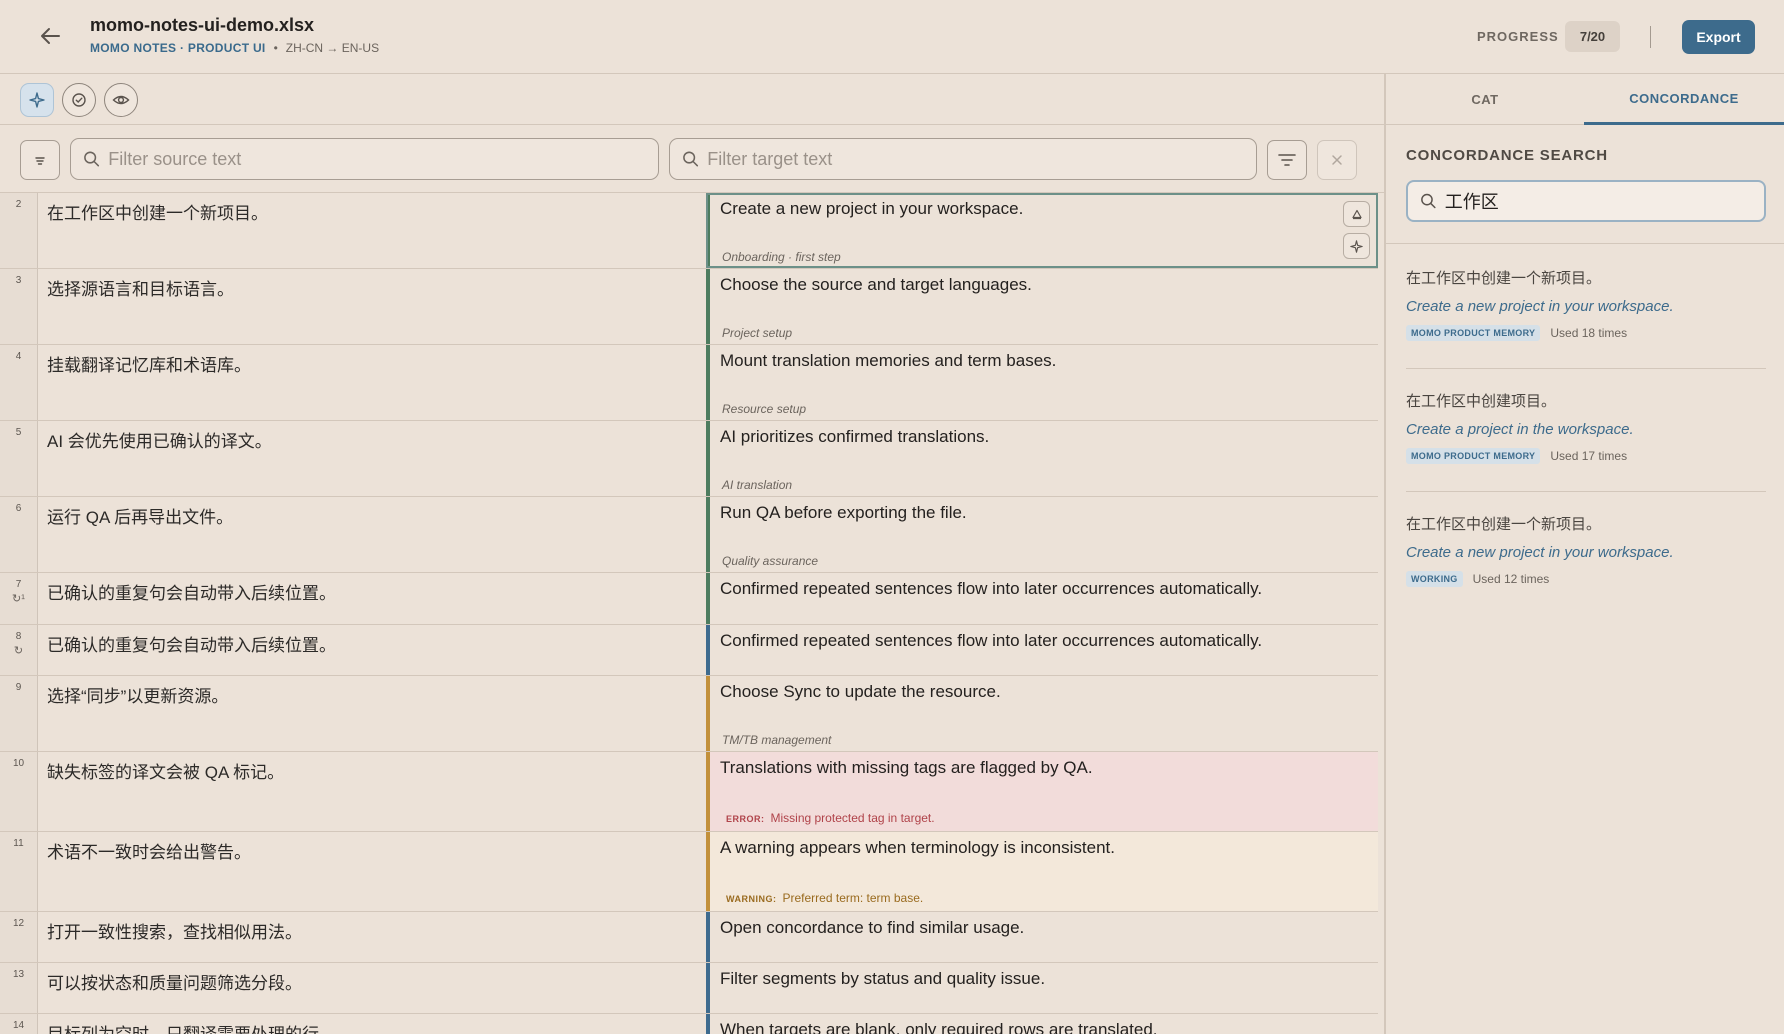  Describe the element at coordinates (383, 159) in the screenshot. I see `source-filter-input` at that location.